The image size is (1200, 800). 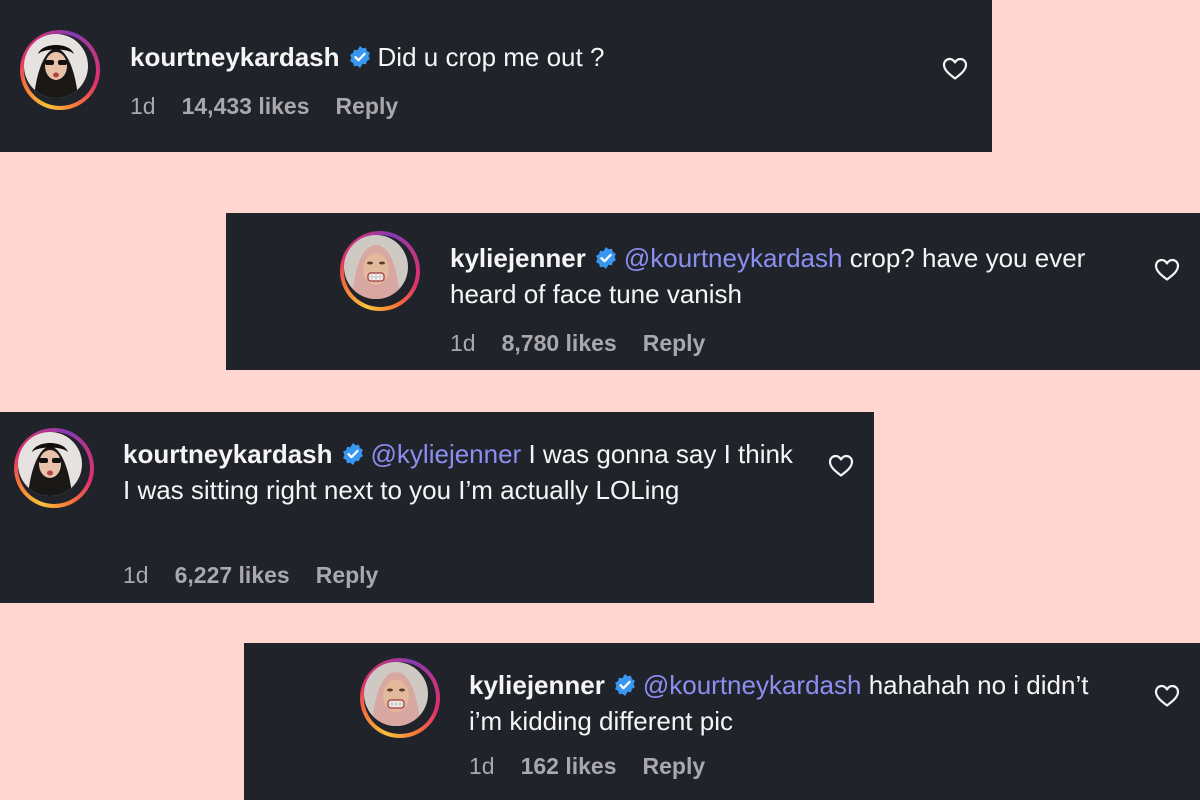 What do you see at coordinates (559, 343) in the screenshot?
I see `likes-count: 8,780 likes` at bounding box center [559, 343].